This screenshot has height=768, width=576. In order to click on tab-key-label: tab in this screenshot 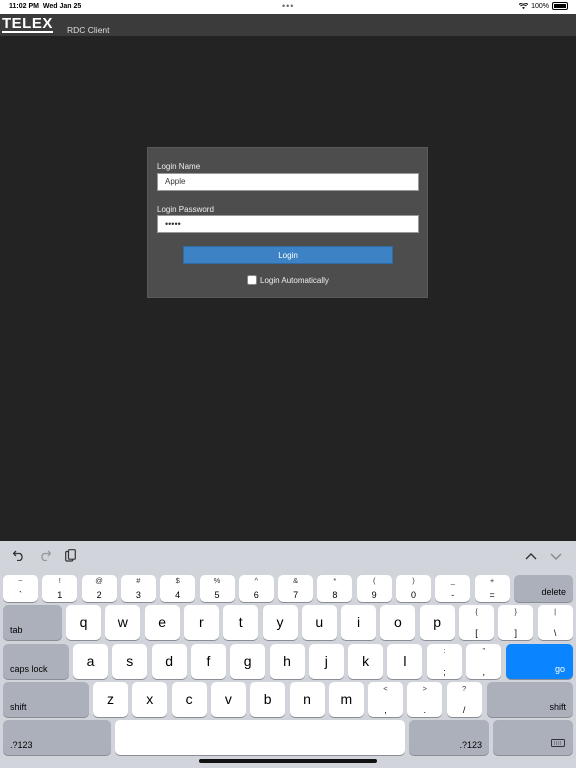, I will do `click(16, 630)`.